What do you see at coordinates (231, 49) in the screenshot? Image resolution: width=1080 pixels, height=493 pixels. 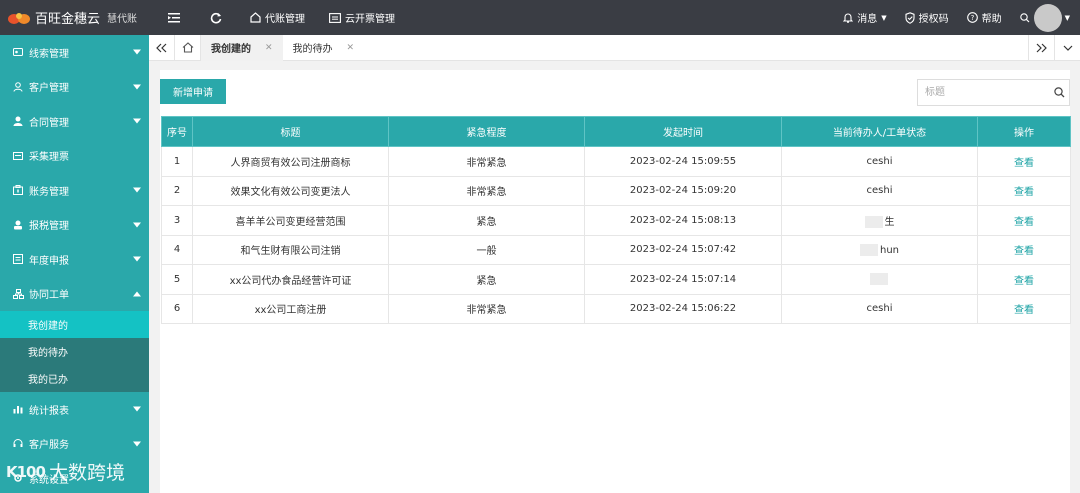 I see `tab-label: 我创建的` at bounding box center [231, 49].